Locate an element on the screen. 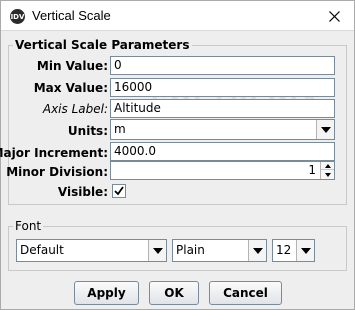 The width and height of the screenshot is (355, 310). font-family-combo: Default is located at coordinates (91, 250).